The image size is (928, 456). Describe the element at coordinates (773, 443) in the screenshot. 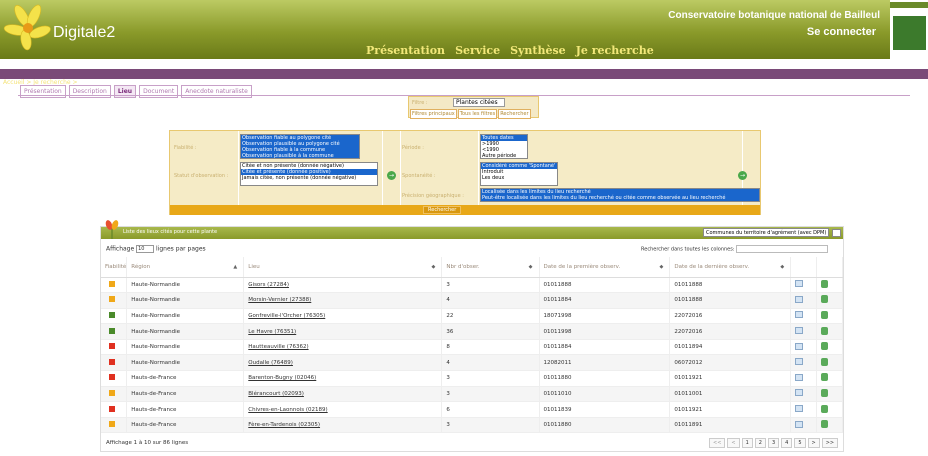

I see `pager-page: 3` at that location.